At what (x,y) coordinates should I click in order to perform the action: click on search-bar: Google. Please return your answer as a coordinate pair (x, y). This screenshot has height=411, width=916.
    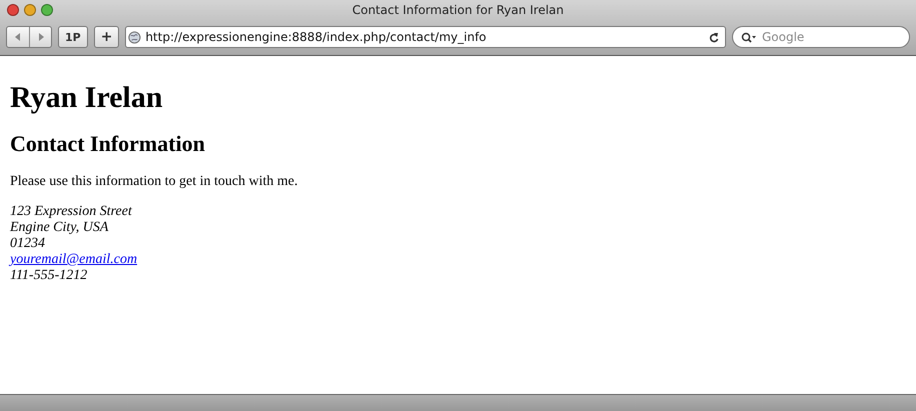
    Looking at the image, I should click on (821, 37).